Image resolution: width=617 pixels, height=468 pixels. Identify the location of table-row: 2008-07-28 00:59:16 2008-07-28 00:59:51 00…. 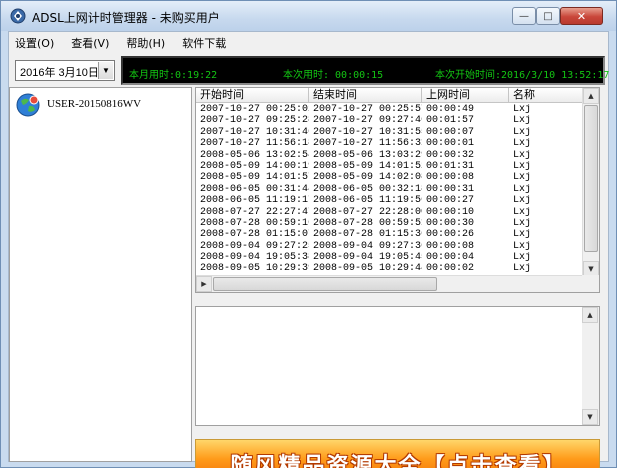
(389, 223).